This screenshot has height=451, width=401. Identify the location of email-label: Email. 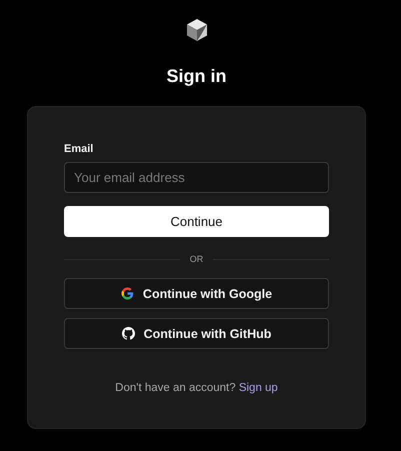
(79, 149).